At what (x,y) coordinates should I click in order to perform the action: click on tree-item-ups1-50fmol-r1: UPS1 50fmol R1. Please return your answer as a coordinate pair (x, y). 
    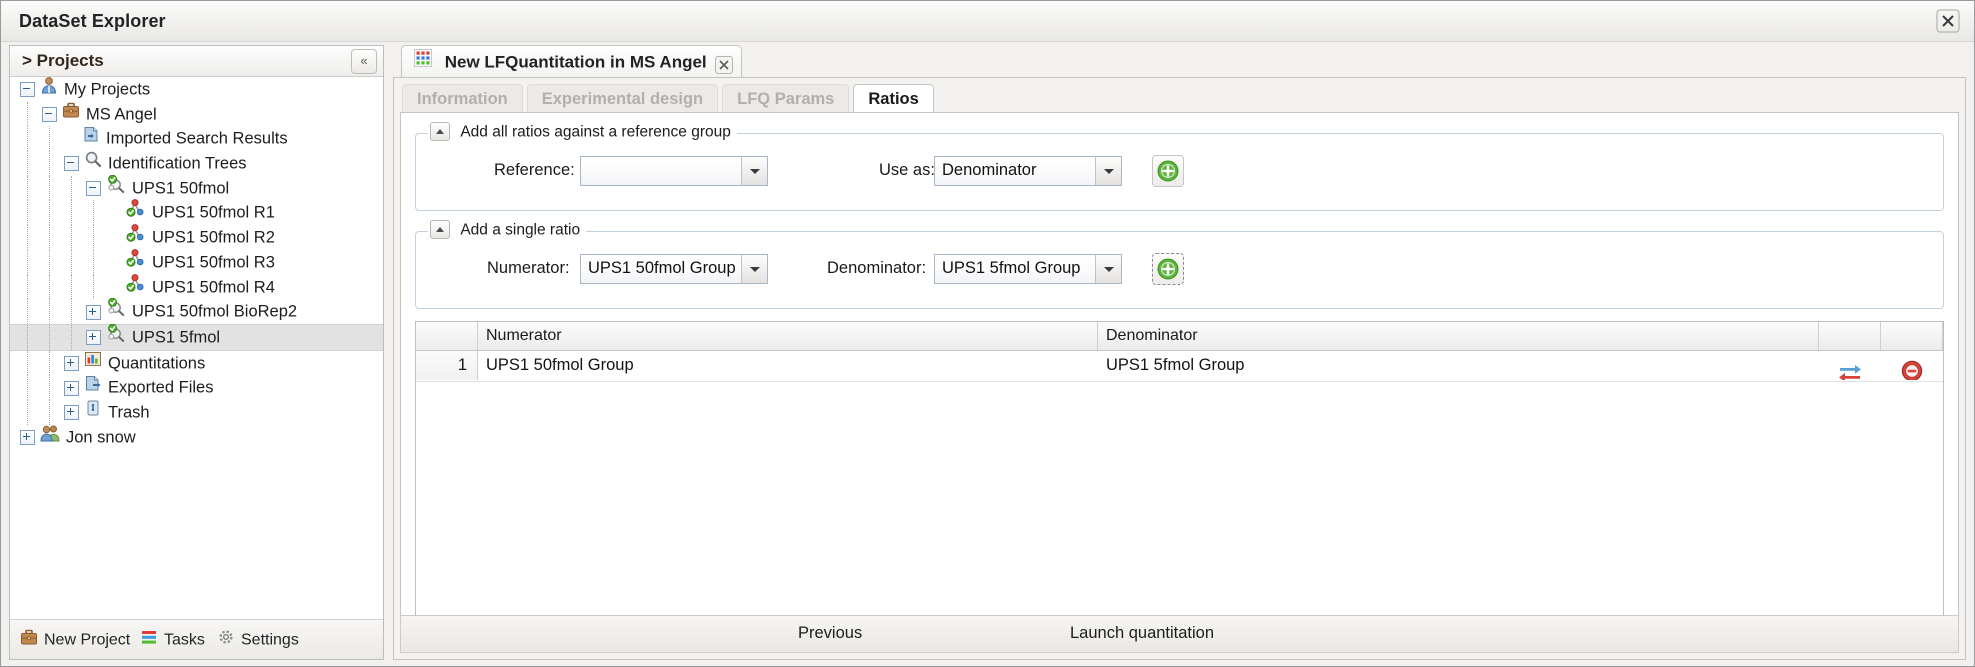
    Looking at the image, I should click on (196, 212).